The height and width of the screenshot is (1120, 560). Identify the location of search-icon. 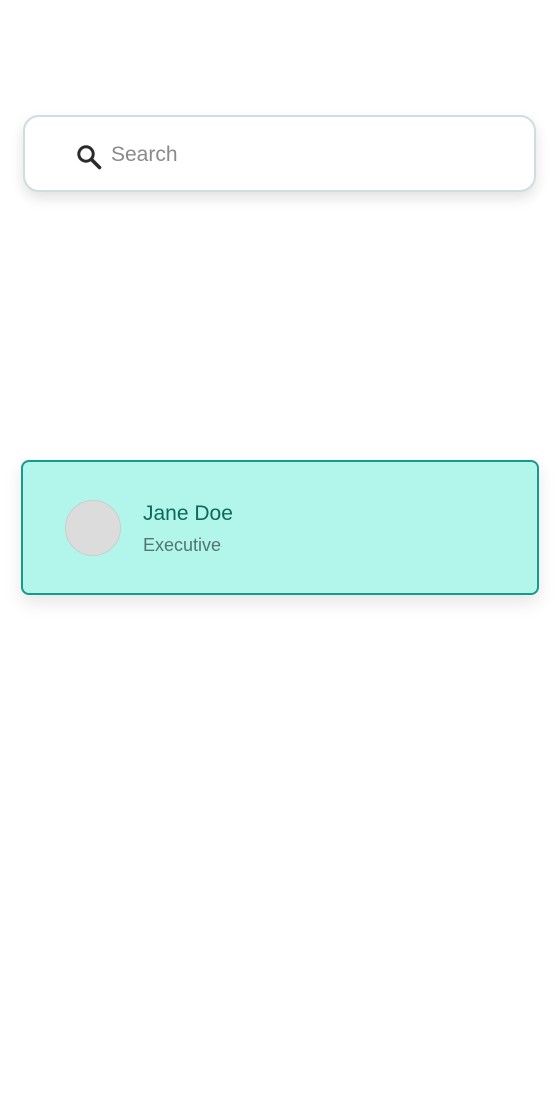
(89, 157).